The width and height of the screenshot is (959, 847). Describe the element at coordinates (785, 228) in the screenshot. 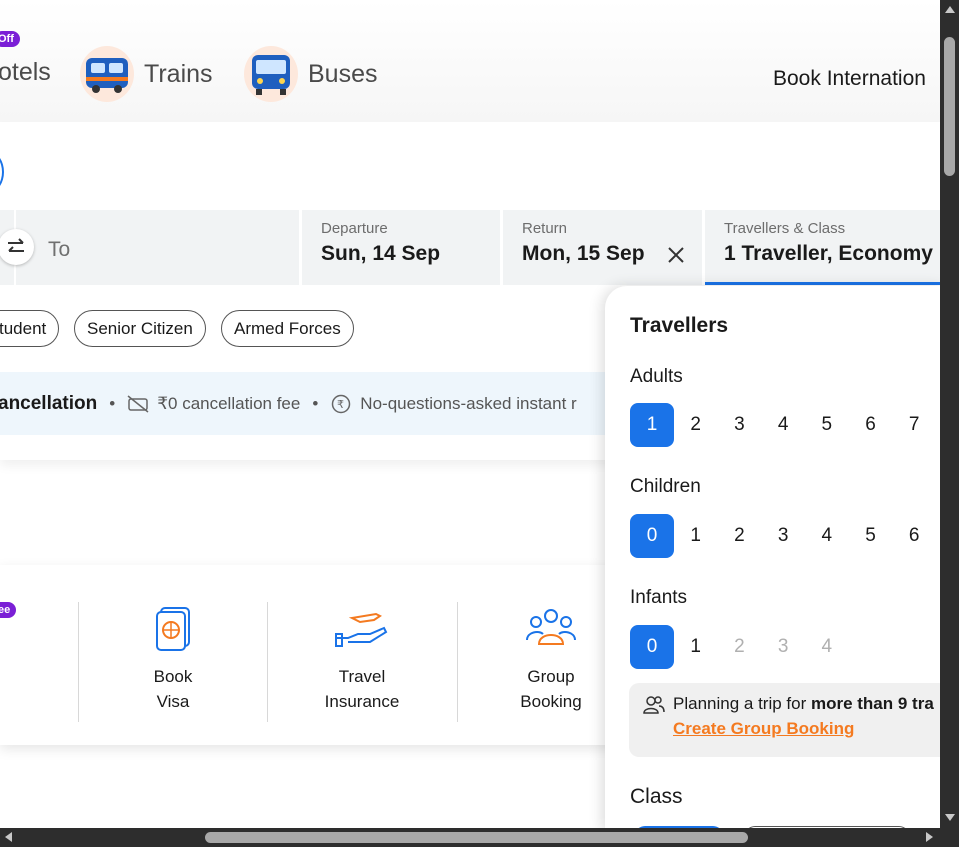

I see `travellers-class-label: Travellers & Class` at that location.